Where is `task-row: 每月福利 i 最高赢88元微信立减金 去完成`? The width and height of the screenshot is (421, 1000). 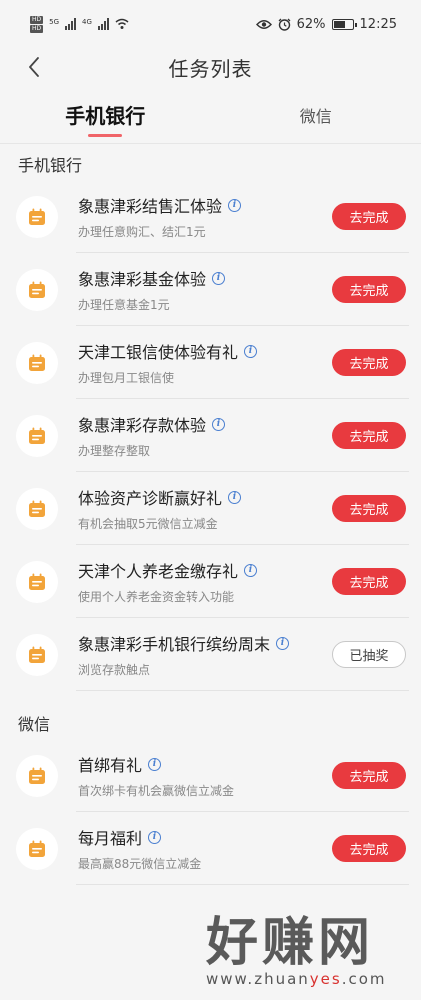
task-row: 每月福利 i 最高赢88元微信立减金 去完成 is located at coordinates (218, 848).